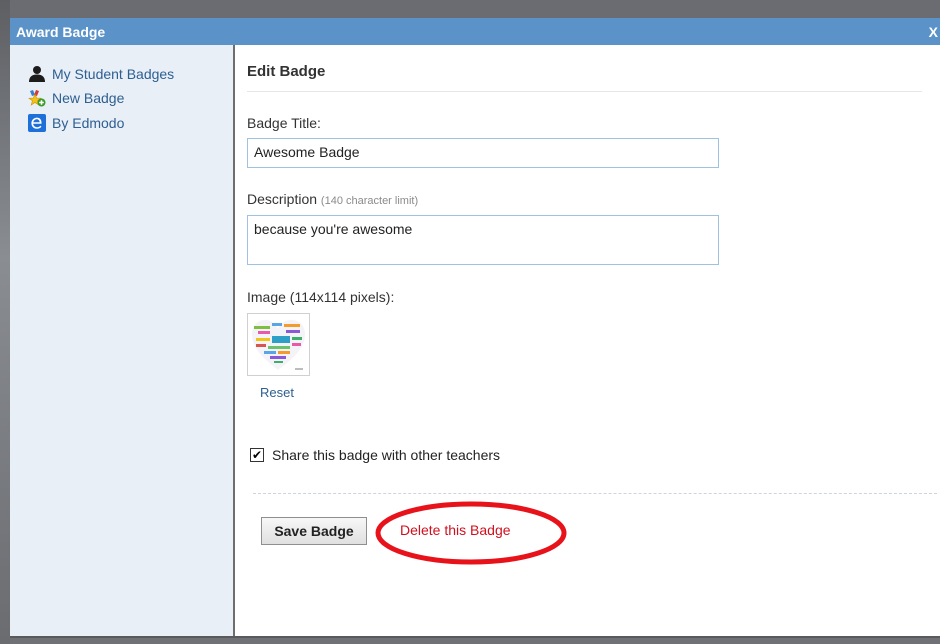  I want to click on dialog-title: Award Badge, so click(61, 32).